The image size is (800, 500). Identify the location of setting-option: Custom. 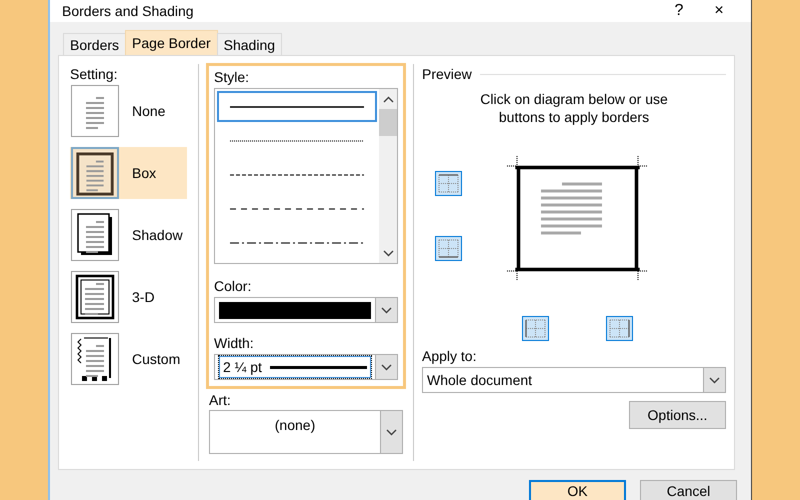
(128, 359).